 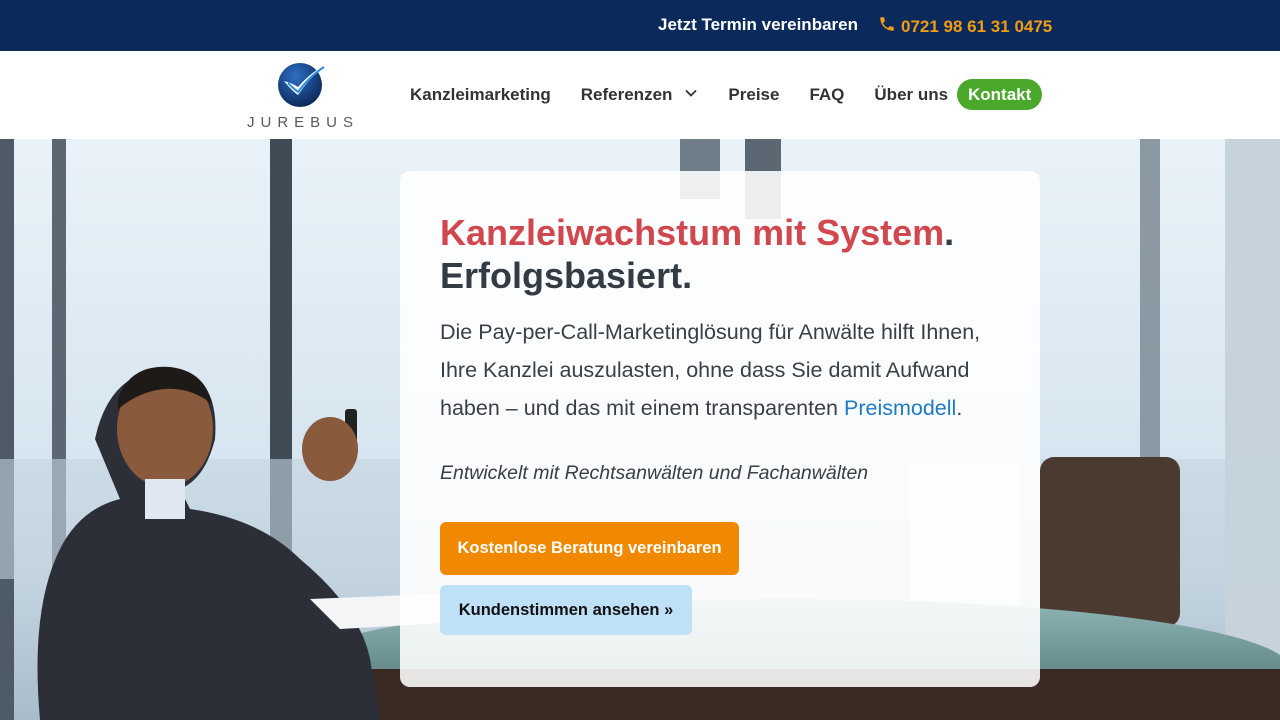 I want to click on intro-end: ., so click(x=959, y=408).